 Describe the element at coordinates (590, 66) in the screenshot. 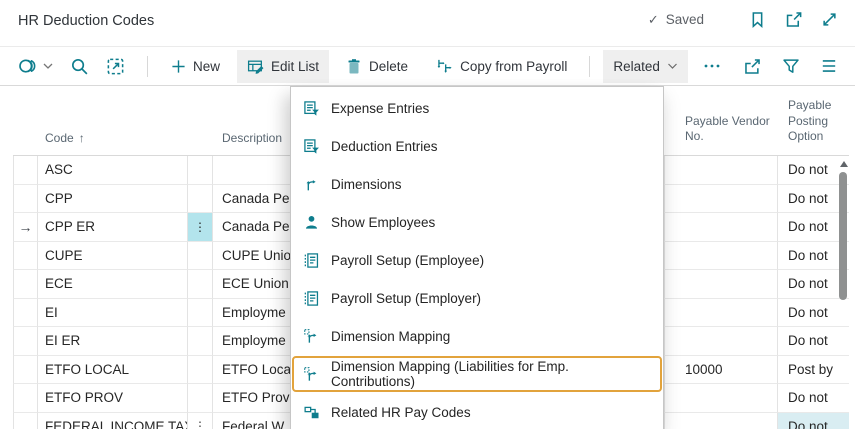

I see `toolbar-divider` at that location.